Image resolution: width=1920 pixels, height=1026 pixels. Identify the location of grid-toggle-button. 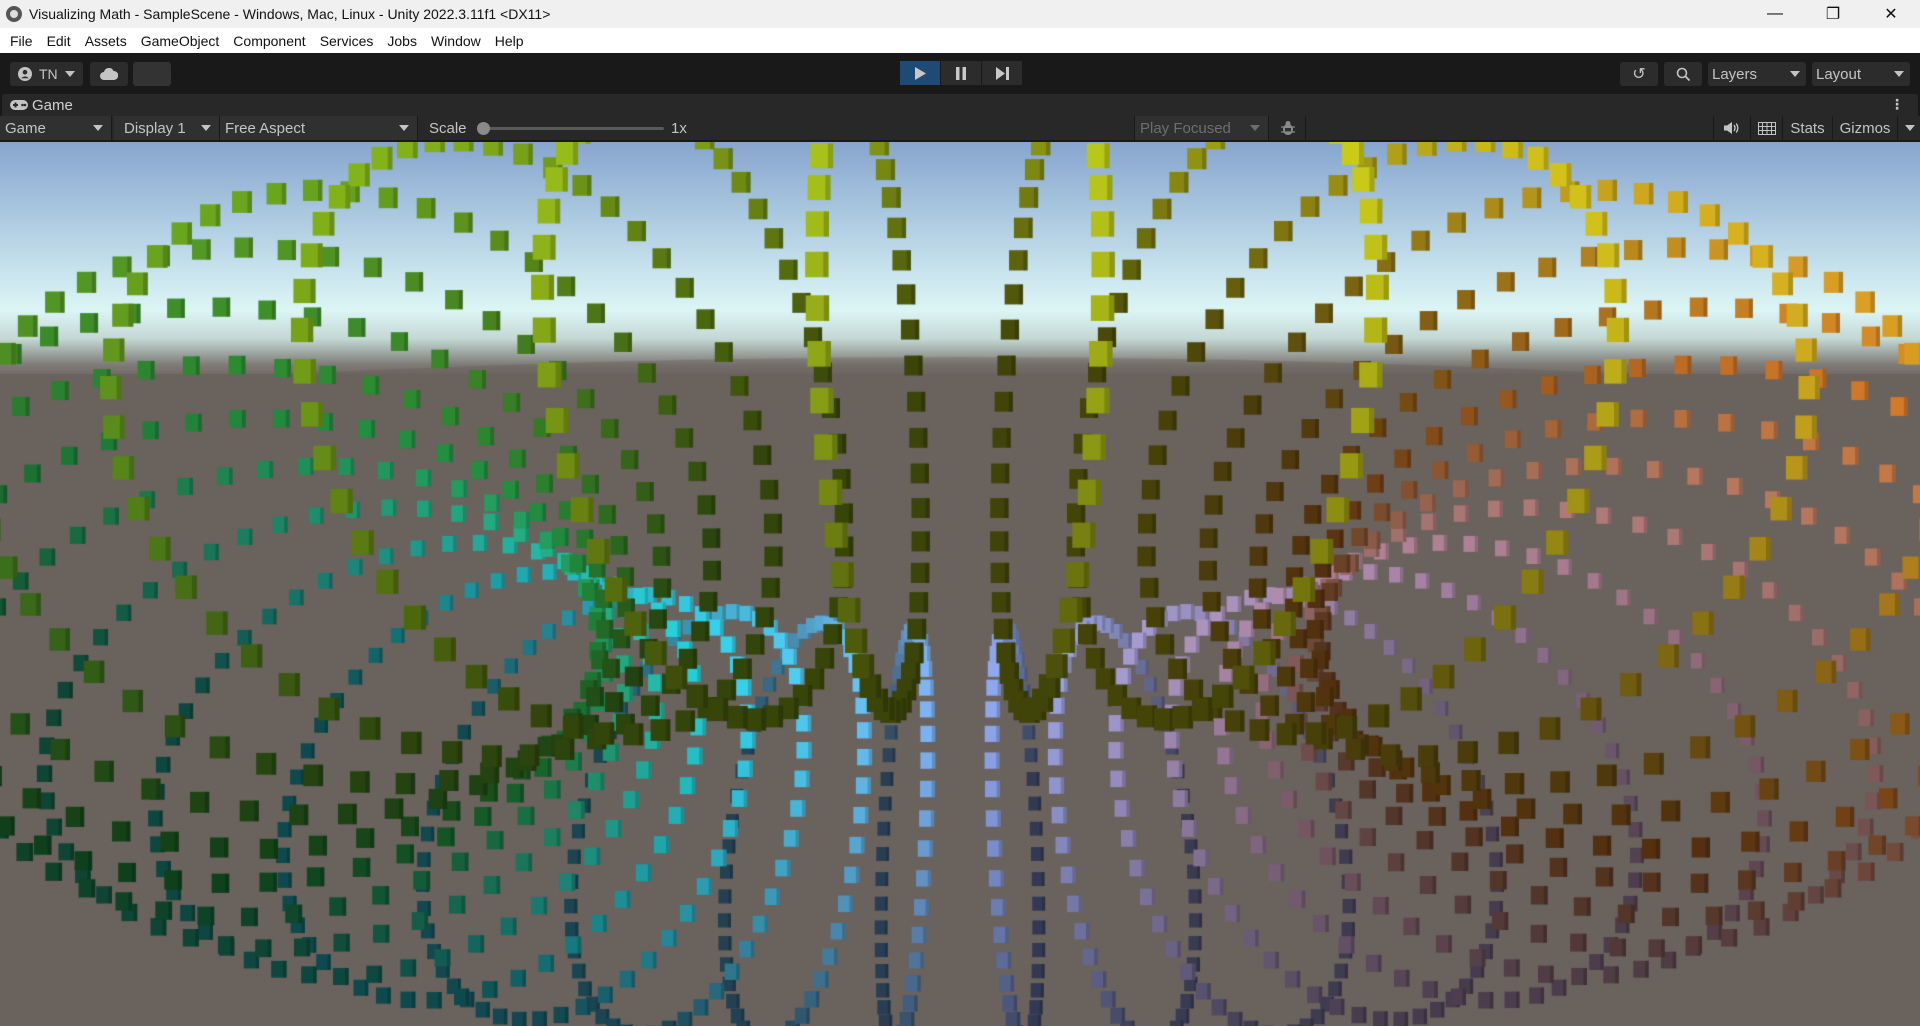
(1766, 128).